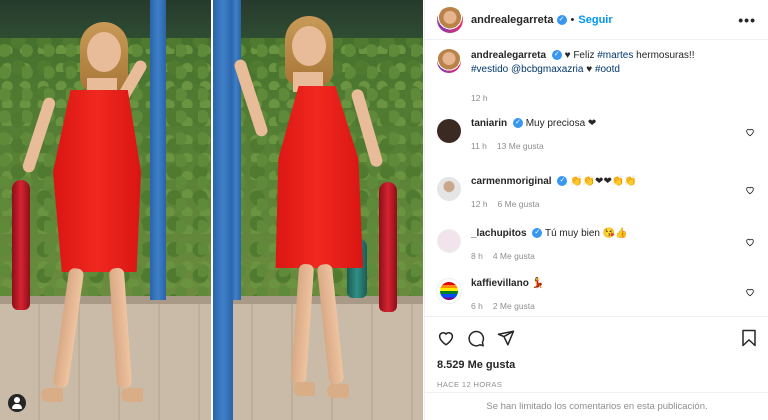 This screenshot has width=768, height=420. I want to click on more-options-icon: •••, so click(747, 20).